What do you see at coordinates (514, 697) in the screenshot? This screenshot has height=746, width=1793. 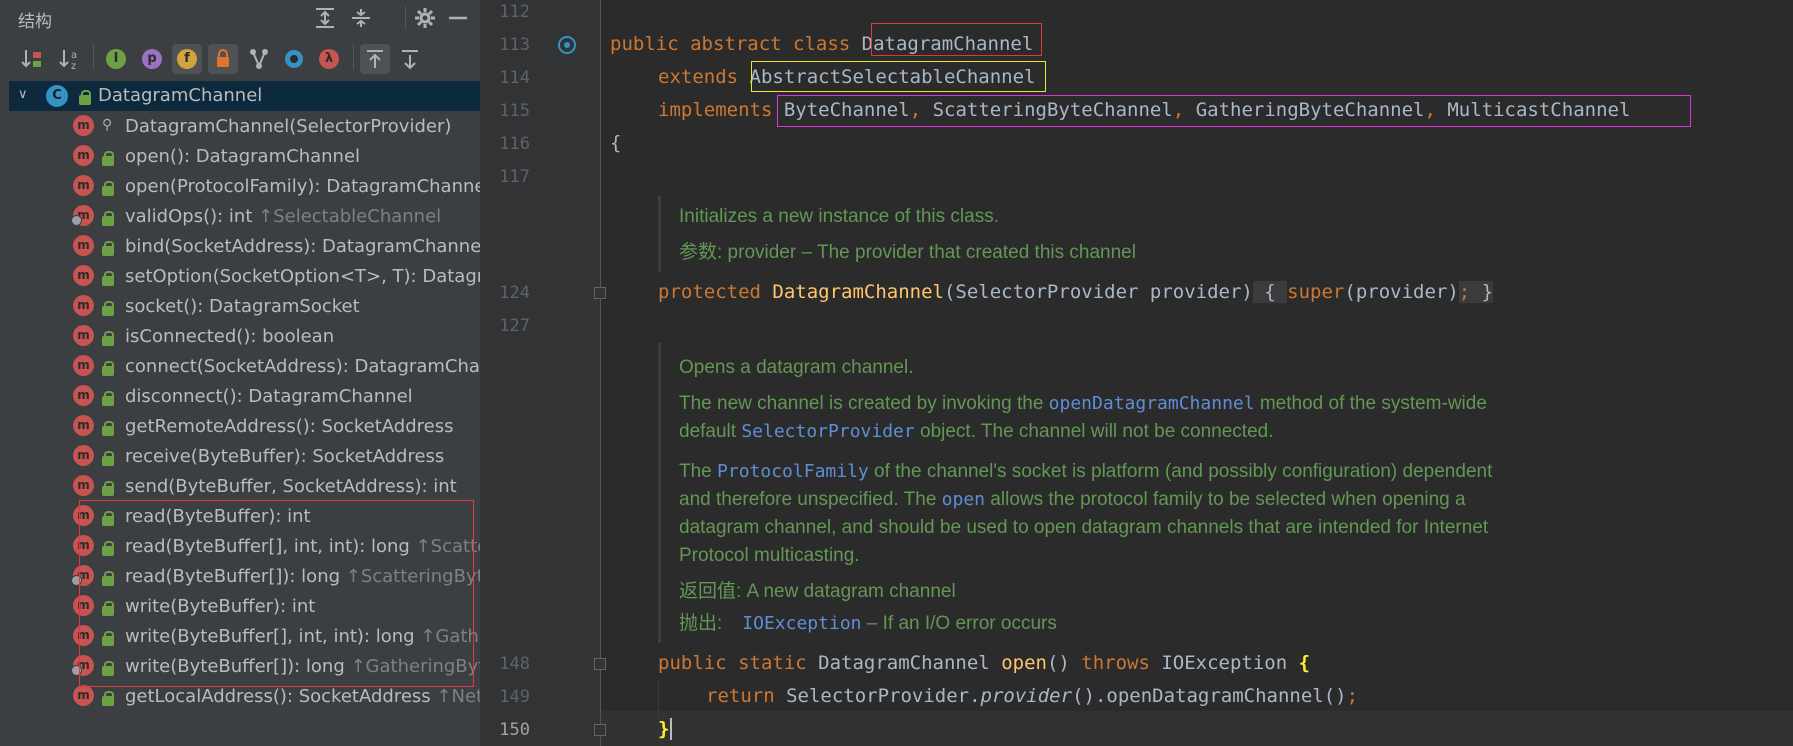 I see `line-number: 149` at bounding box center [514, 697].